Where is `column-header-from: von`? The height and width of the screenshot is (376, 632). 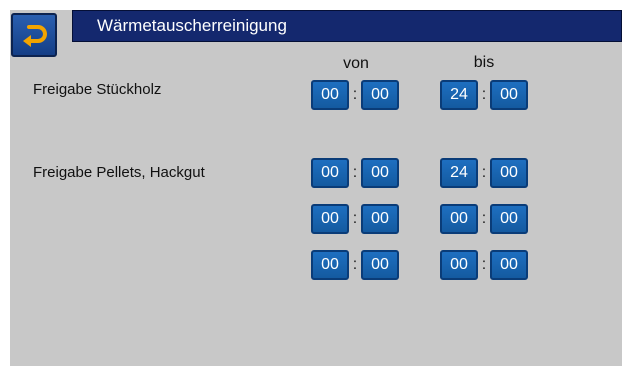 column-header-from: von is located at coordinates (356, 63).